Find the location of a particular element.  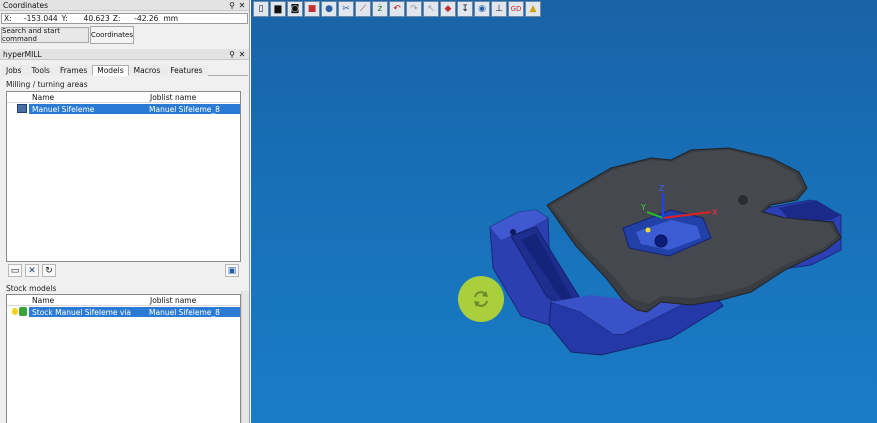

stock-list-header: Name Joblist name is located at coordinates (123, 300).